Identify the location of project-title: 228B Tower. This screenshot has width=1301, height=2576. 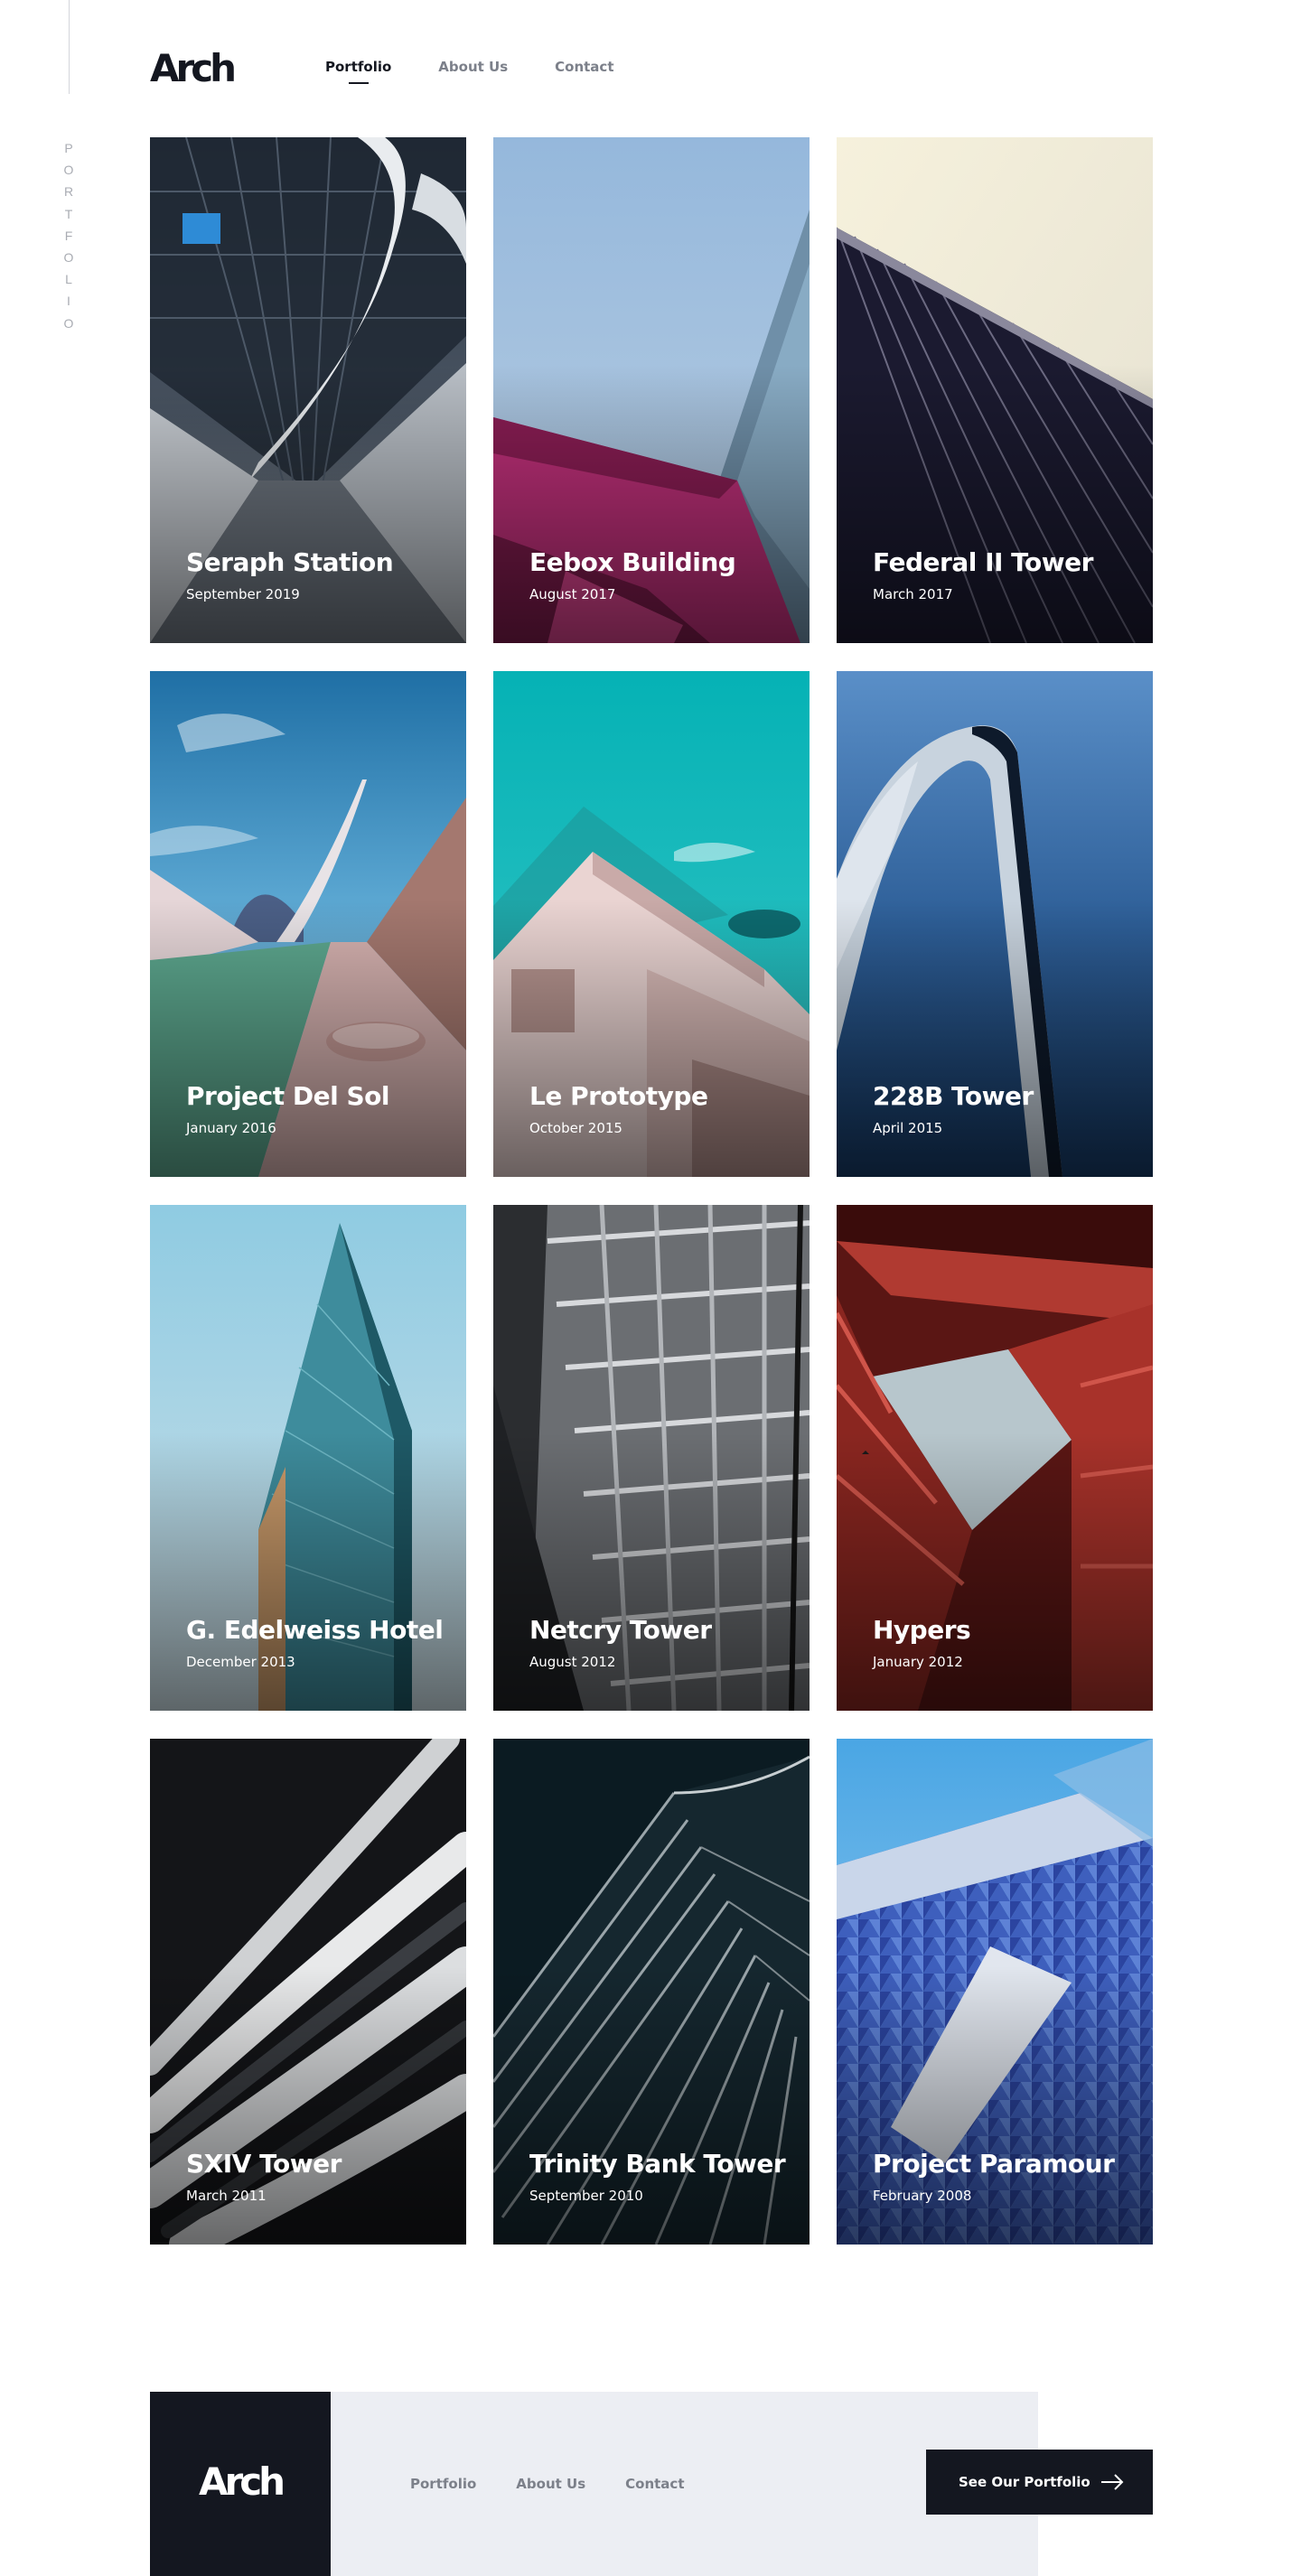
(953, 1096).